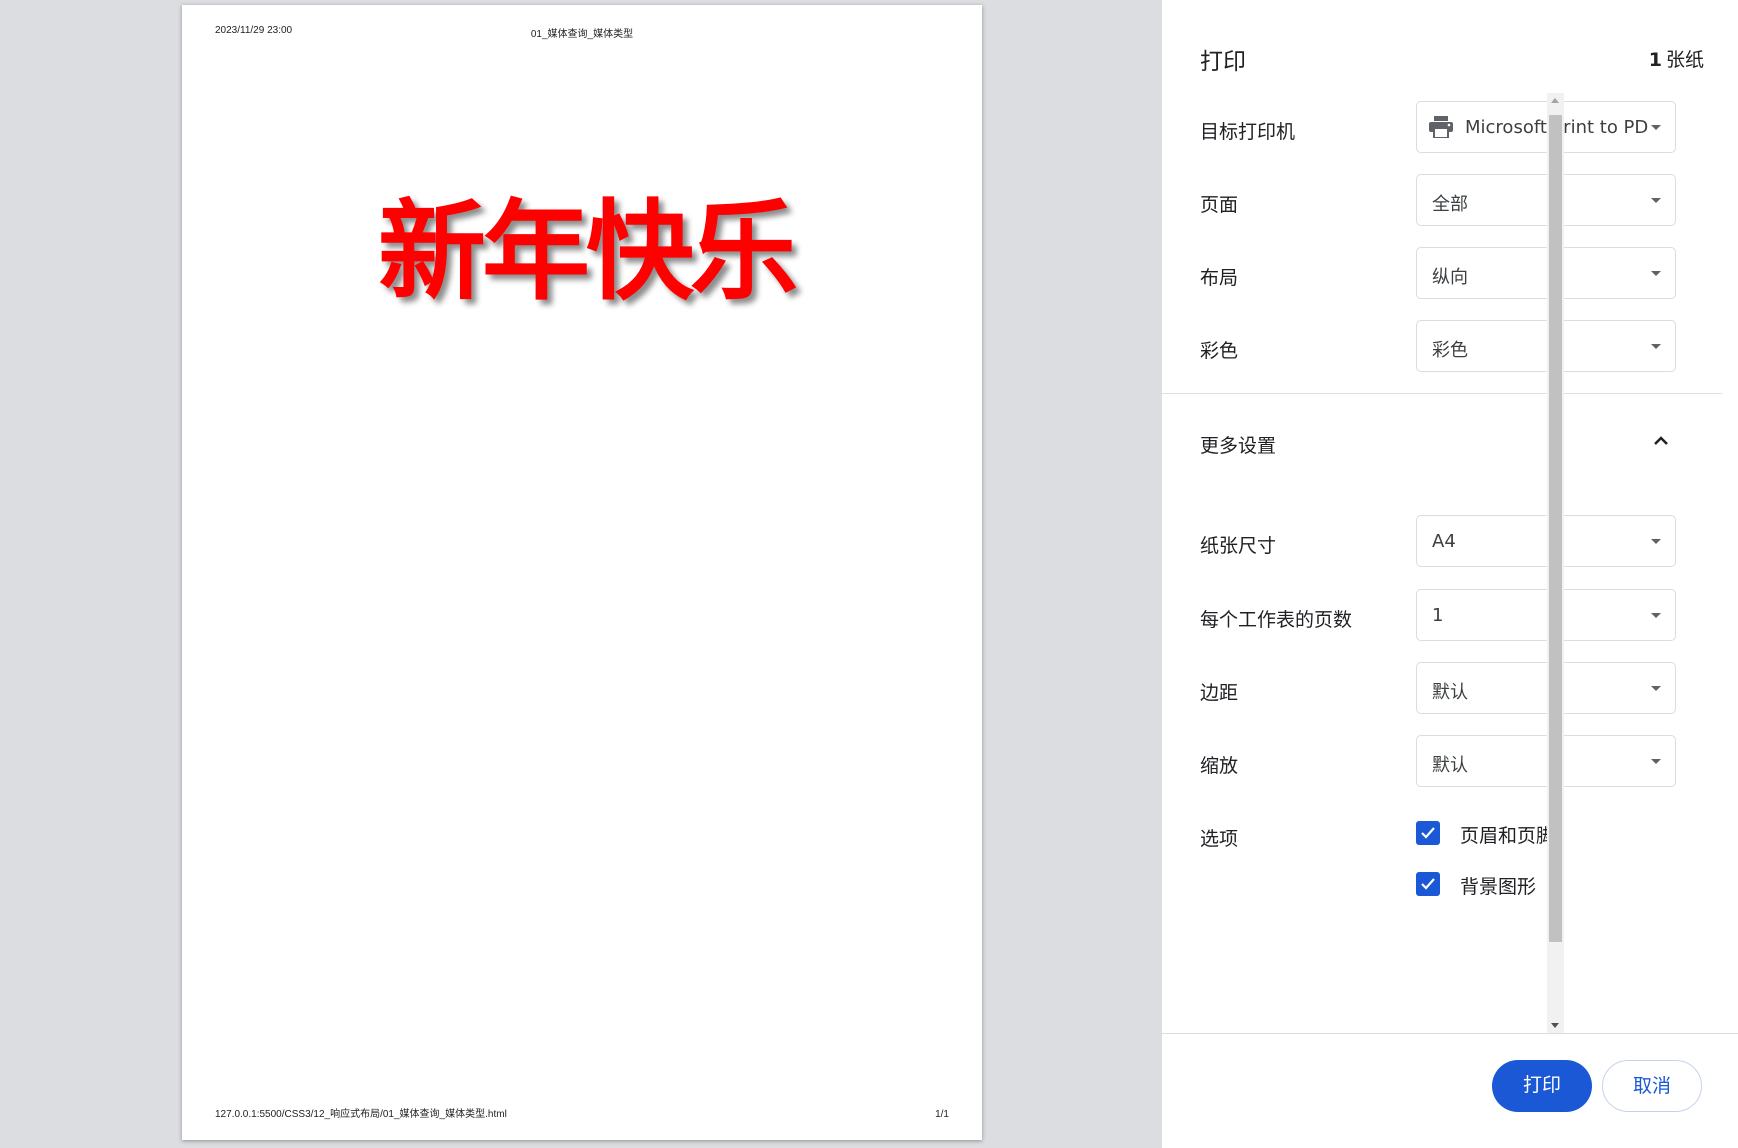 This screenshot has height=1148, width=1738. What do you see at coordinates (1652, 1086) in the screenshot?
I see `cancel-button: 取消` at bounding box center [1652, 1086].